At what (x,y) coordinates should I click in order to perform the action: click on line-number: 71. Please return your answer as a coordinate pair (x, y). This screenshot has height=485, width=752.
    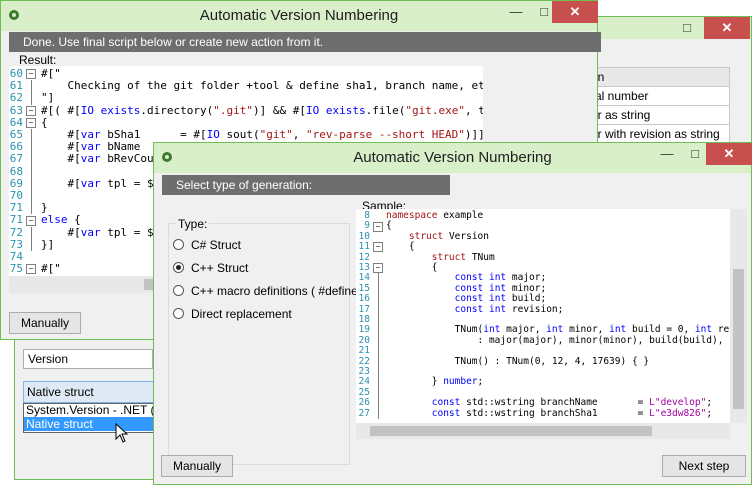
    Looking at the image, I should click on (16, 220).